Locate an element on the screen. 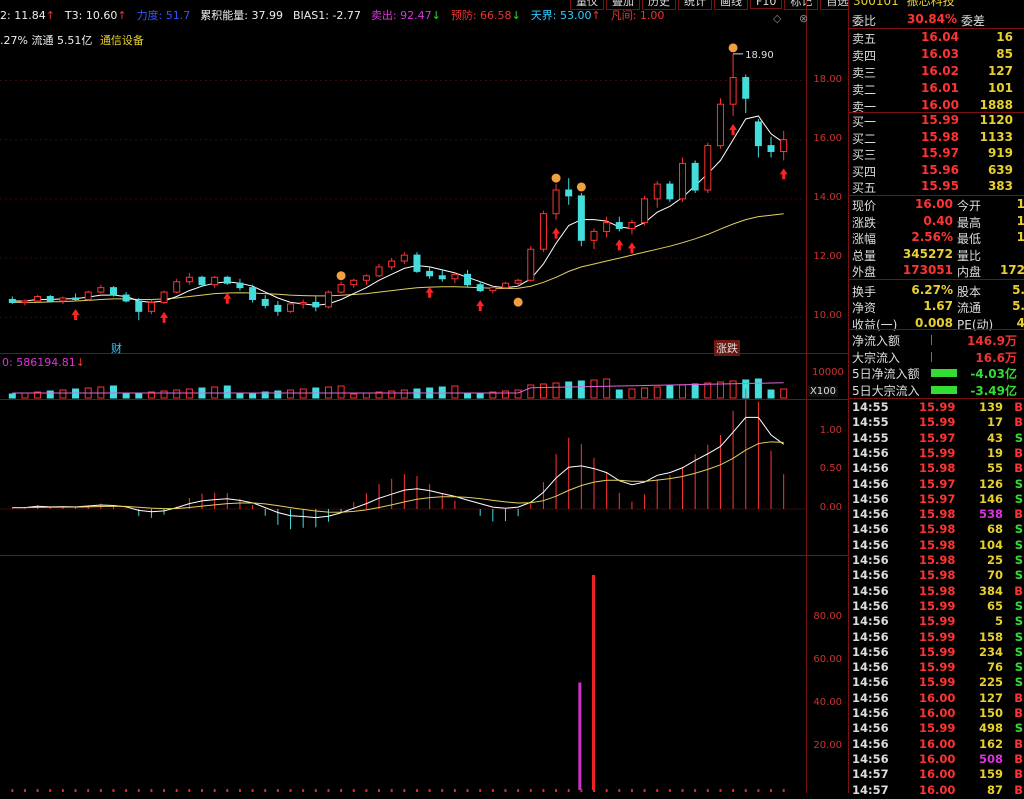 This screenshot has width=1024, height=799. trade-row: 14:55 15.97 43 S is located at coordinates (936, 439).